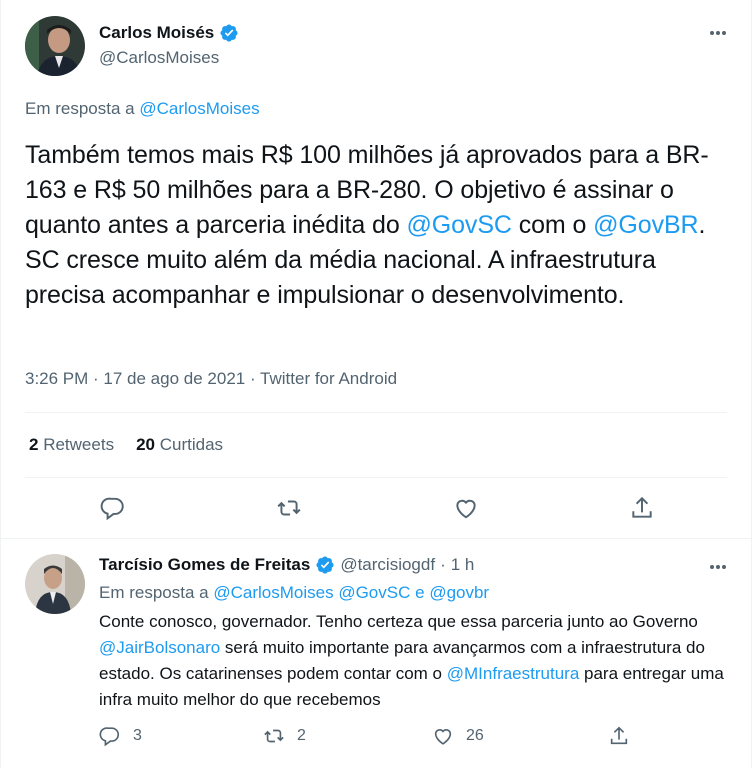 This screenshot has width=752, height=768. Describe the element at coordinates (463, 565) in the screenshot. I see `reply-time: 1 h` at that location.